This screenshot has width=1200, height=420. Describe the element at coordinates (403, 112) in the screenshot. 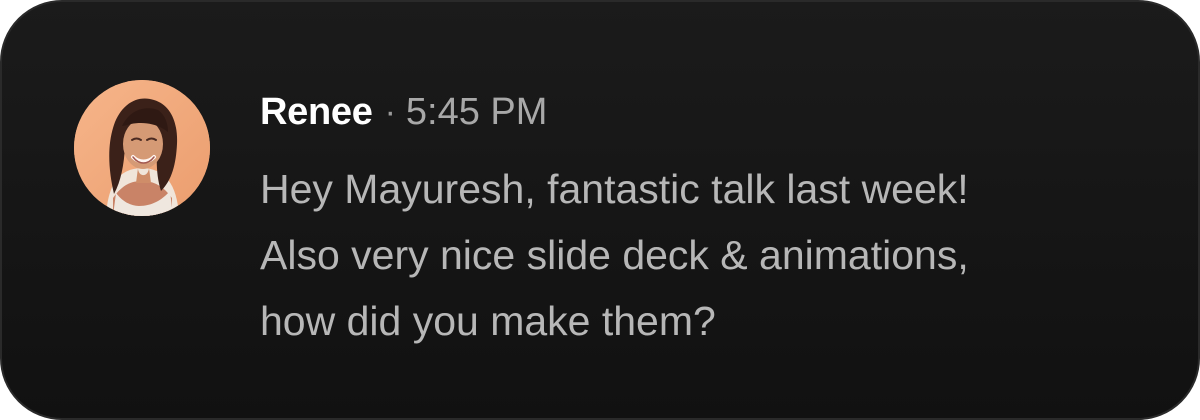

I see `message-header: Renee · 5:45 PM` at that location.